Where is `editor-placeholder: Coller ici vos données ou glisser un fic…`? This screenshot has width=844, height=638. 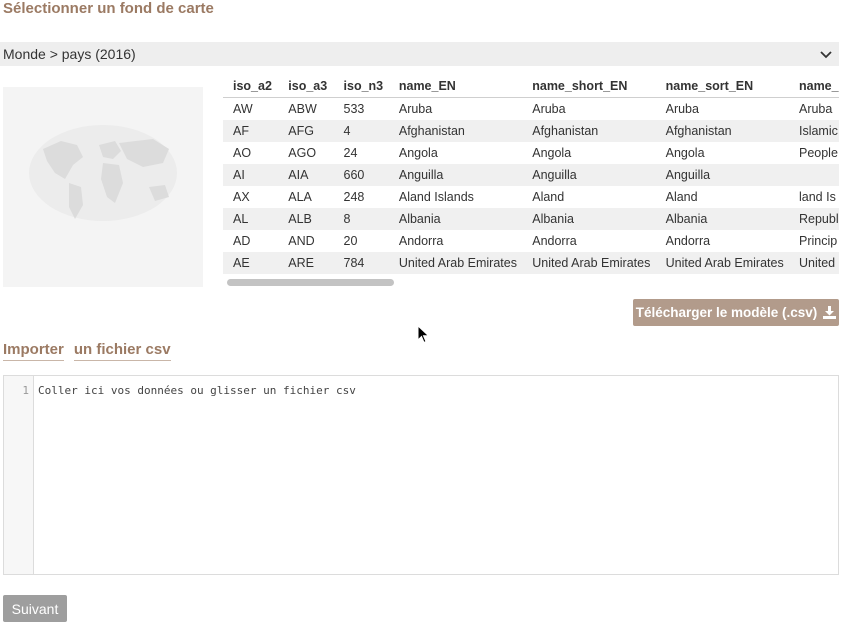
editor-placeholder: Coller ici vos données ou glisser un fic… is located at coordinates (197, 390).